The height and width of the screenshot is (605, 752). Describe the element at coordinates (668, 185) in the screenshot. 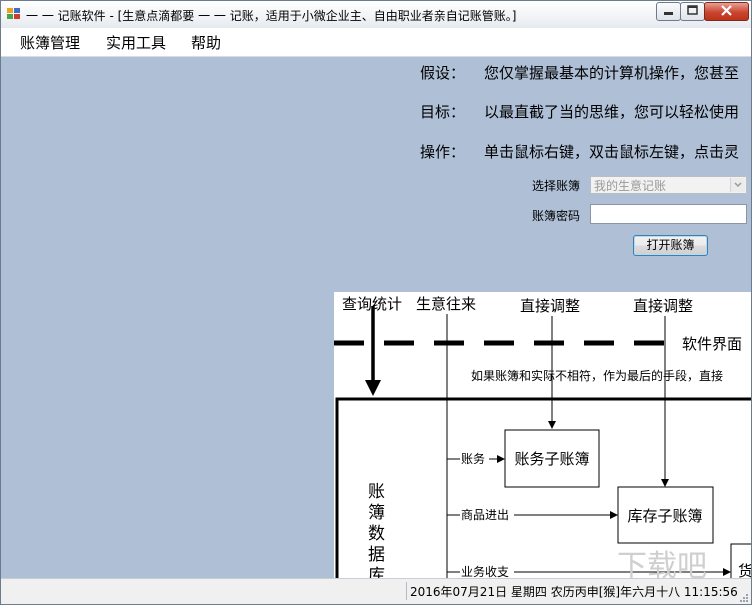

I see `ledger-select: 我的生意记账` at that location.